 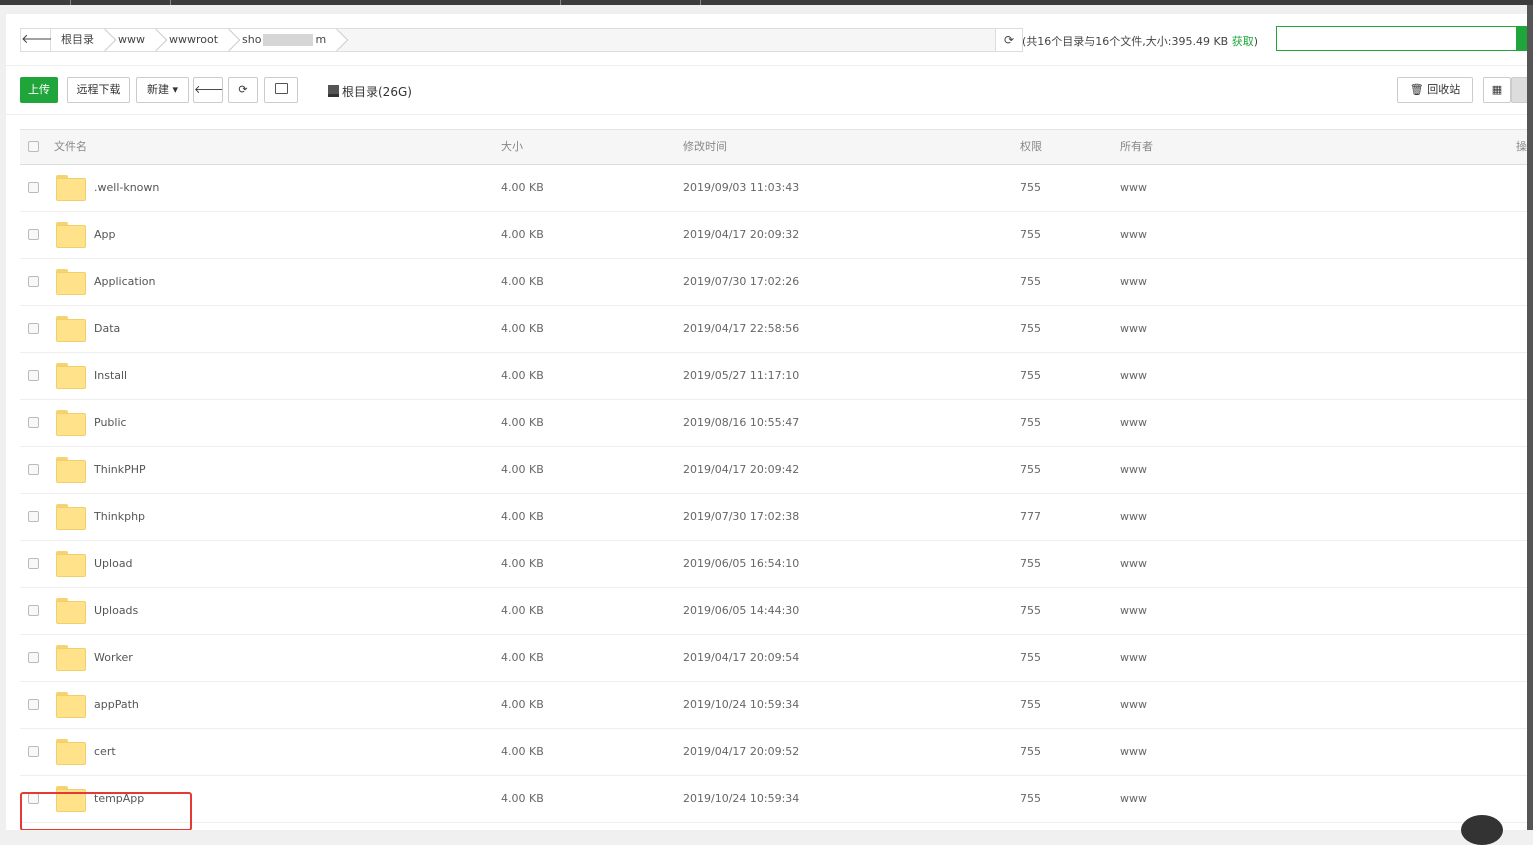 I want to click on breadcrumb-item-root: 根目录, so click(x=79, y=40).